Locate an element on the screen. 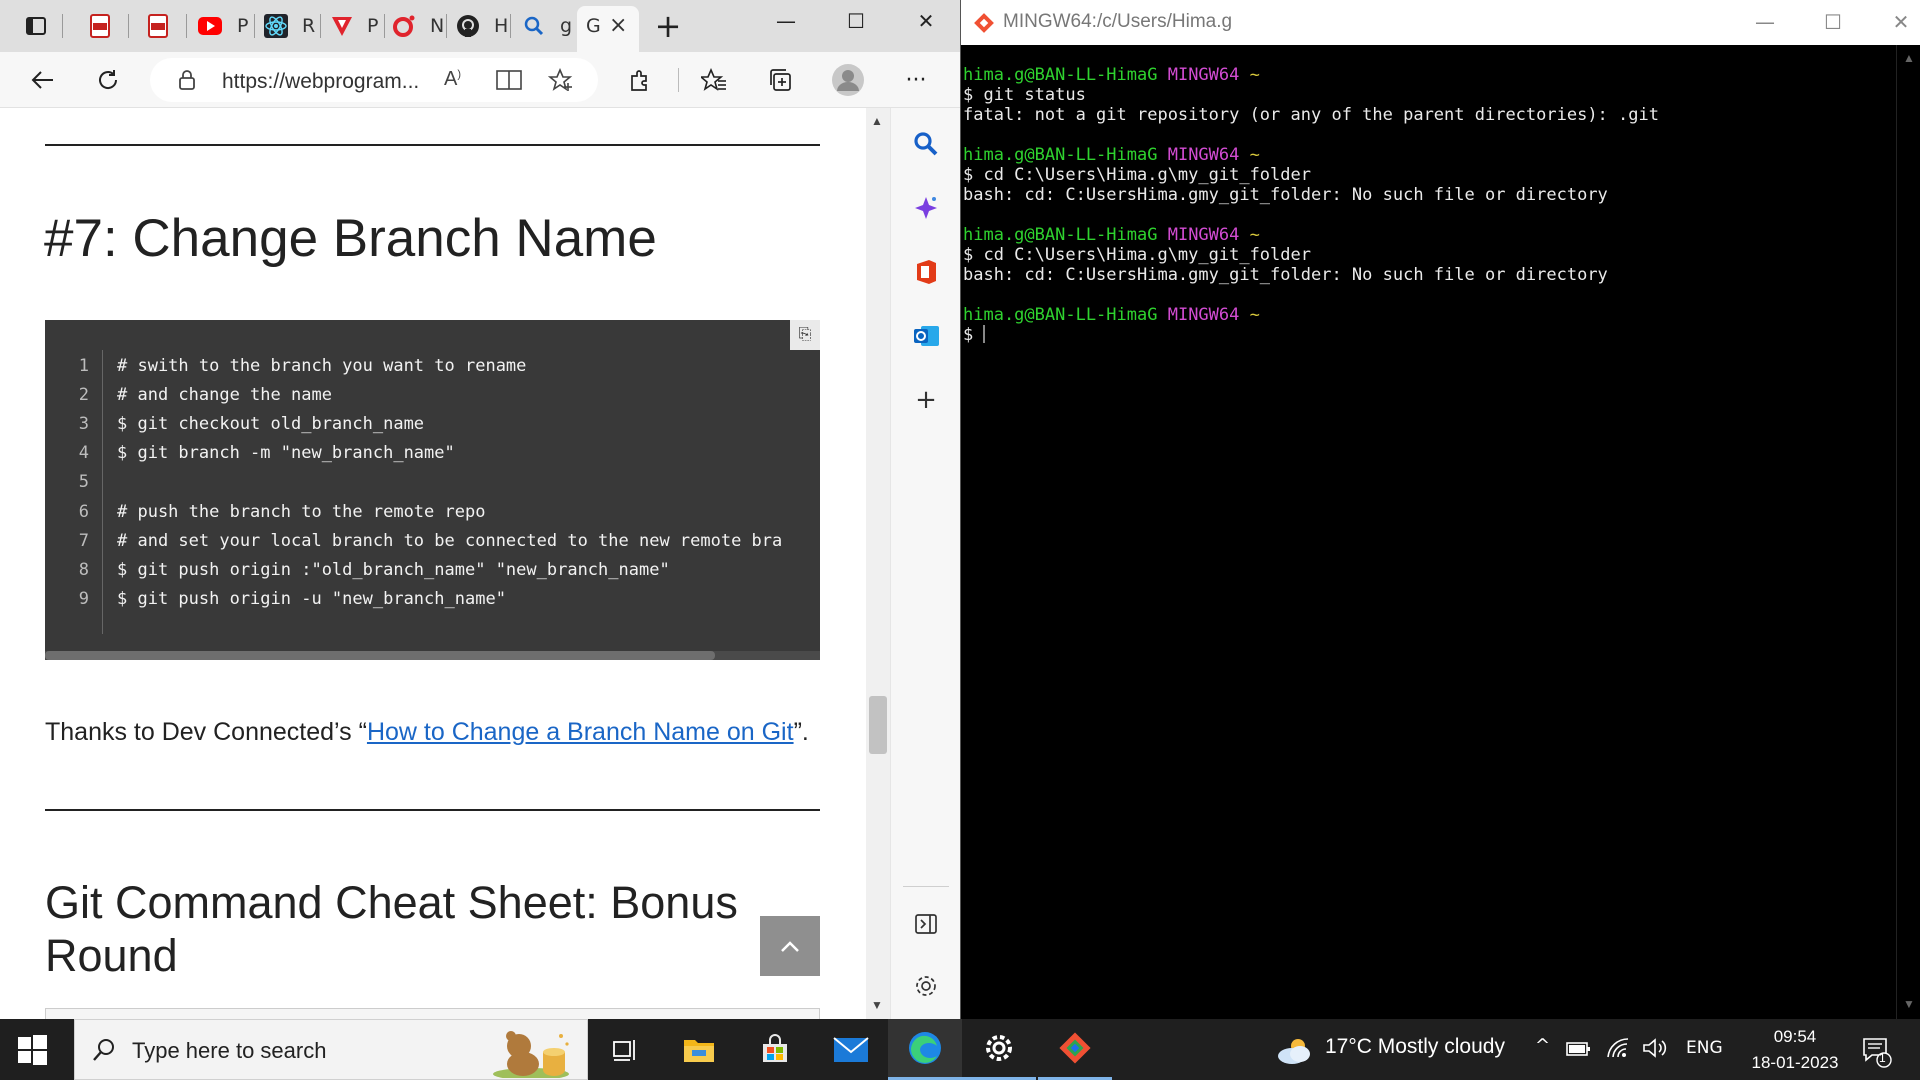 Image resolution: width=1920 pixels, height=1080 pixels. hide-sidebar-icon is located at coordinates (926, 924).